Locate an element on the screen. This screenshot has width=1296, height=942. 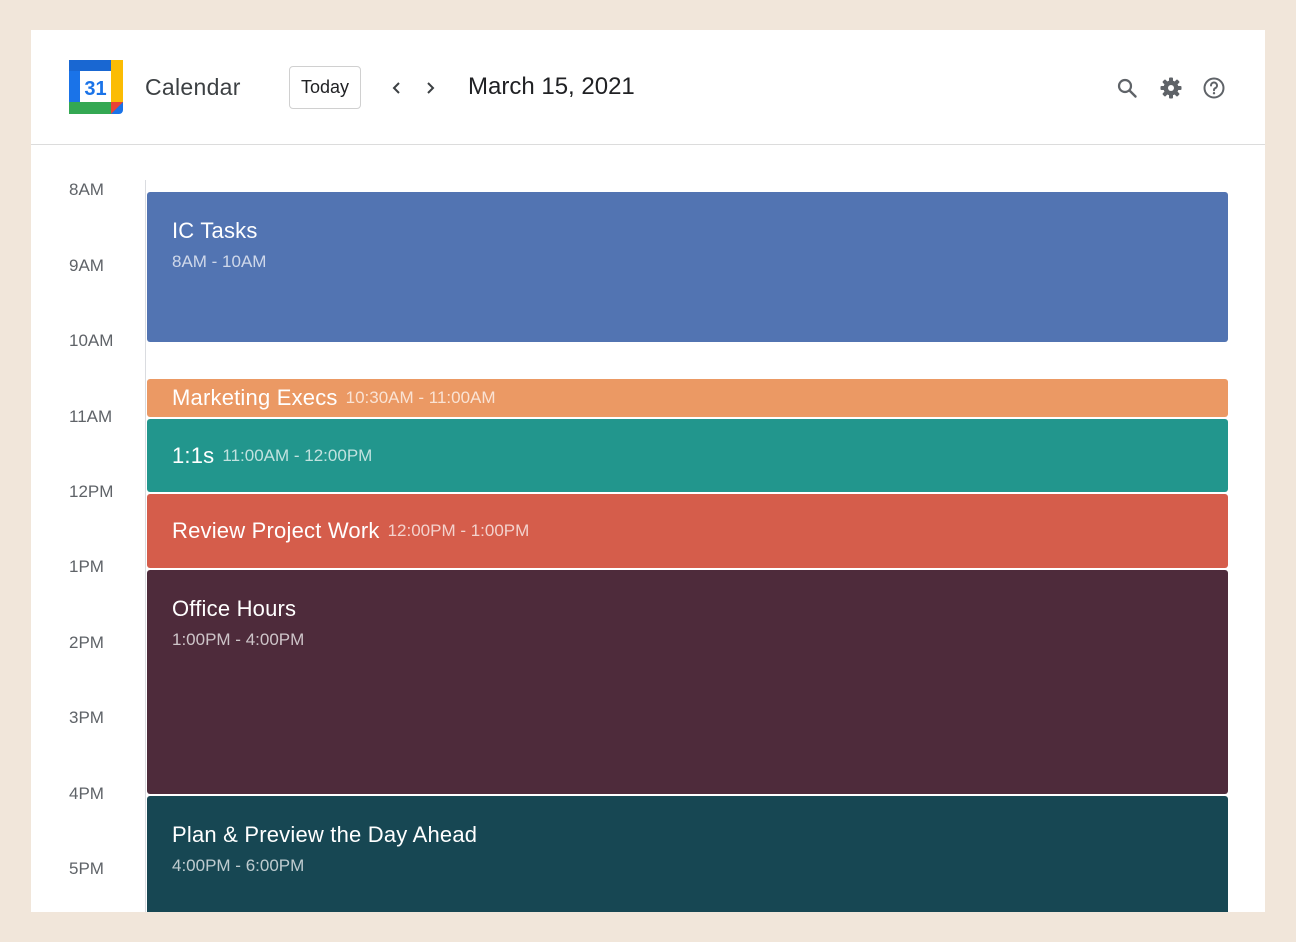
chevron-left-icon is located at coordinates (396, 88).